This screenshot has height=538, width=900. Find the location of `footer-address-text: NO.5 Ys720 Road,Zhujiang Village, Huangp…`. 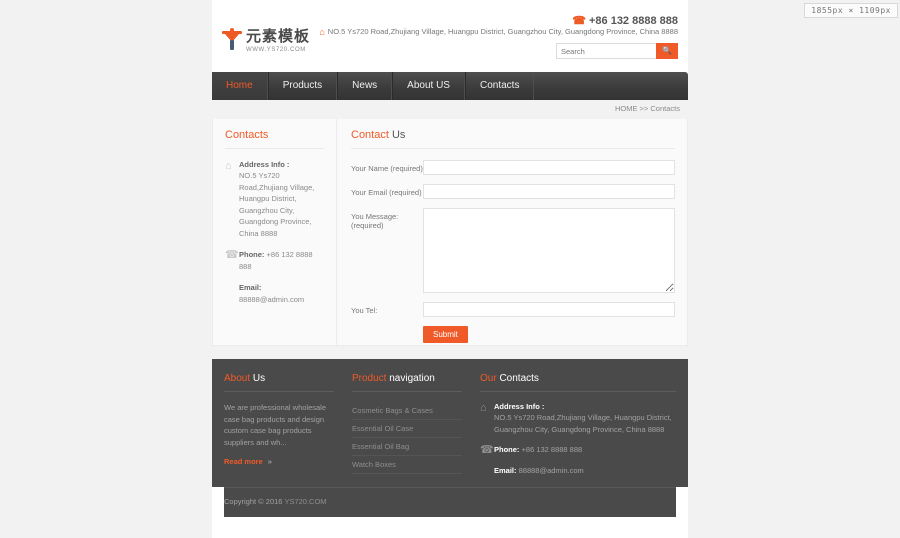

footer-address-text: NO.5 Ys720 Road,Zhujiang Village, Huangp… is located at coordinates (583, 423).